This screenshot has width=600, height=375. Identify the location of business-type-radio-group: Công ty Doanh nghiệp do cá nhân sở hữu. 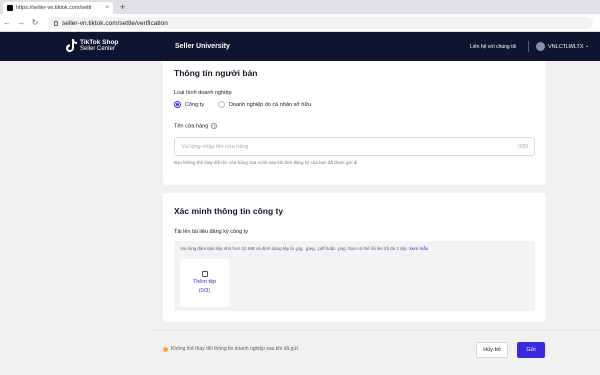
(242, 104).